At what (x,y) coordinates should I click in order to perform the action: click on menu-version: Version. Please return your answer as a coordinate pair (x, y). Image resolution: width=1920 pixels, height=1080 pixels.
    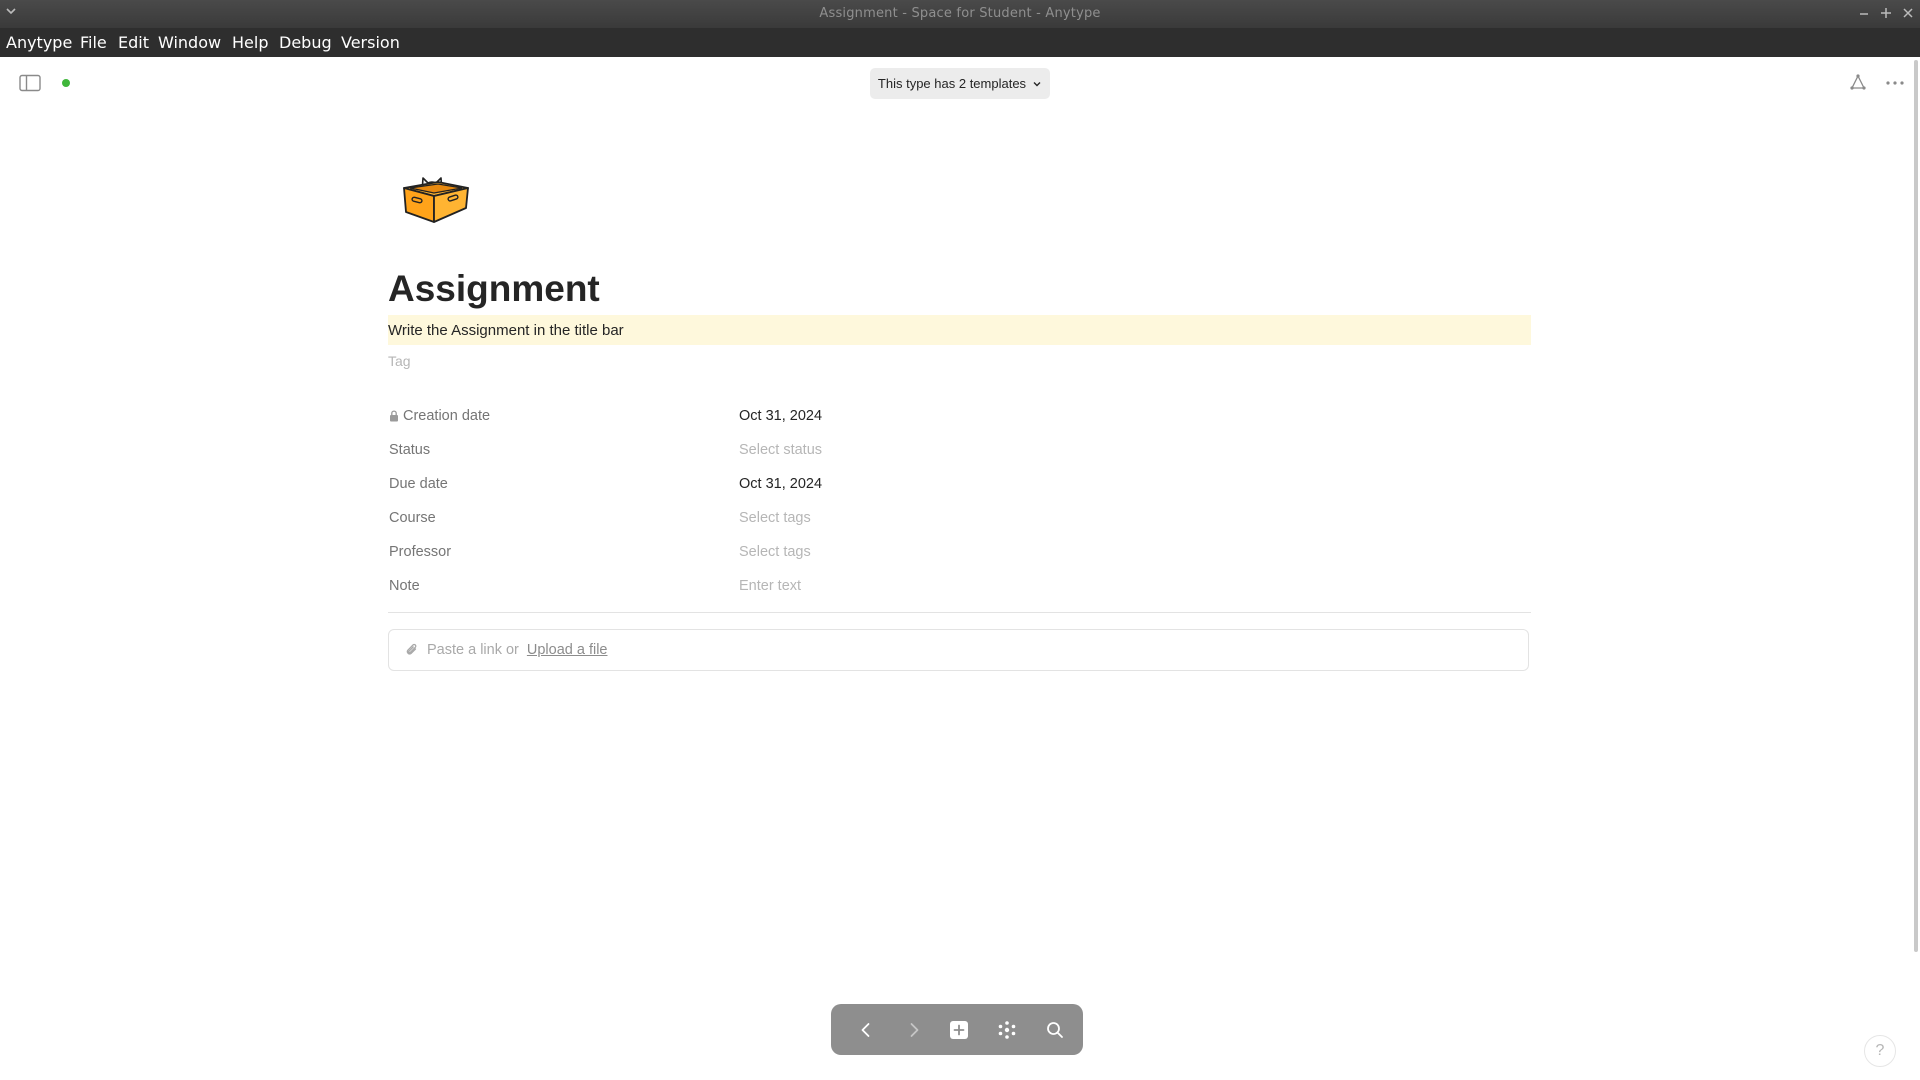
    Looking at the image, I should click on (370, 42).